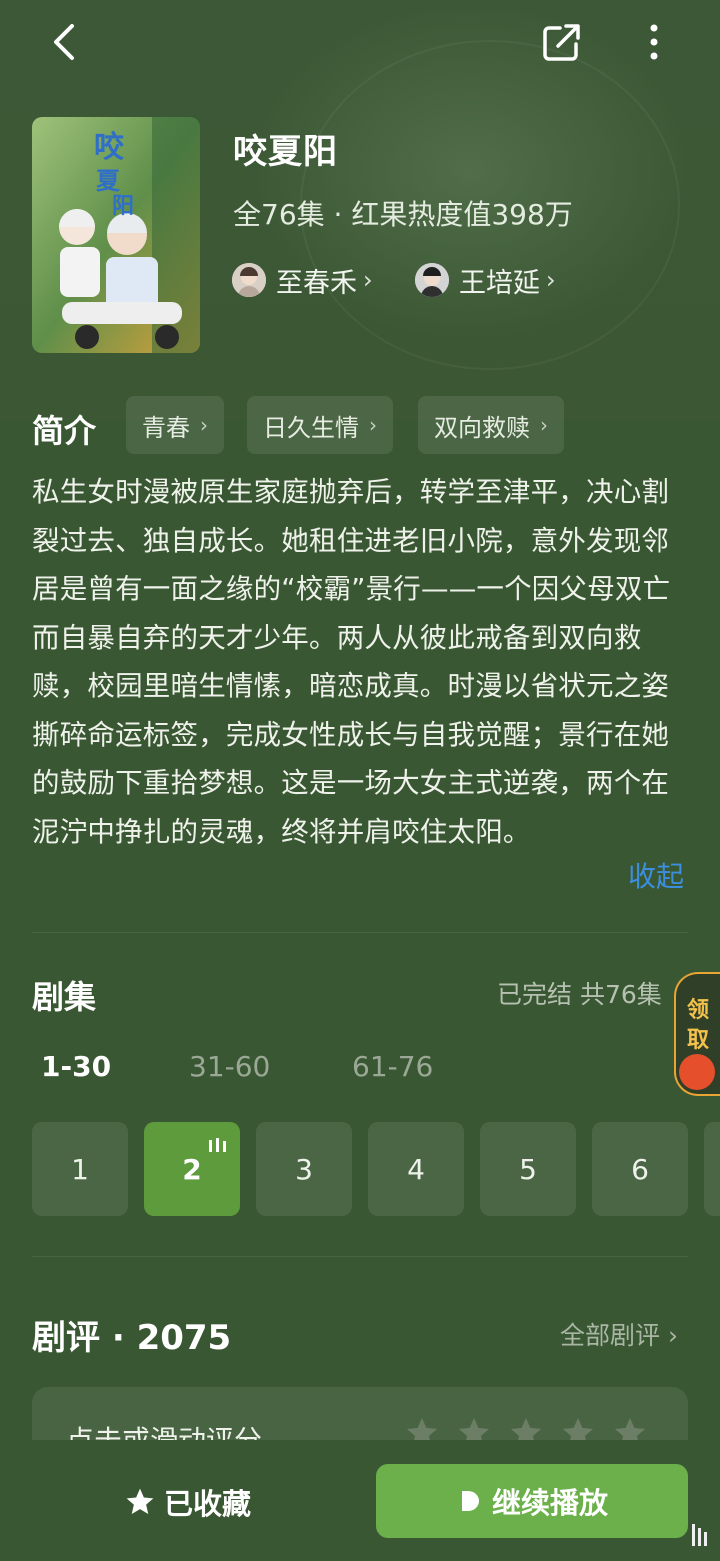  I want to click on bottom-action-bar: 已收藏 继续播放, so click(360, 1500).